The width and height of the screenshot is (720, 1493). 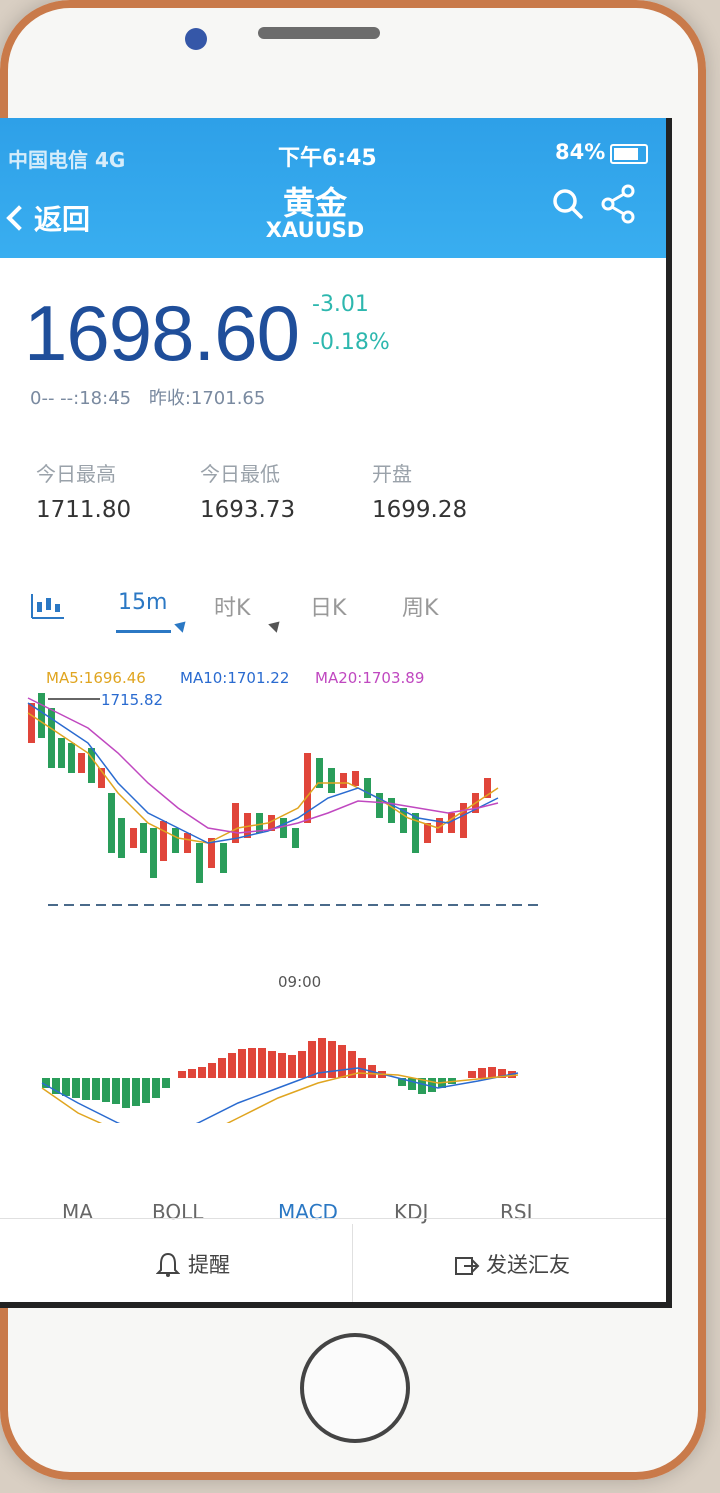 I want to click on top-bar: 中国电信 4G 下午6:45 84% 返回 黄金 XAUUSD, so click(x=333, y=188).